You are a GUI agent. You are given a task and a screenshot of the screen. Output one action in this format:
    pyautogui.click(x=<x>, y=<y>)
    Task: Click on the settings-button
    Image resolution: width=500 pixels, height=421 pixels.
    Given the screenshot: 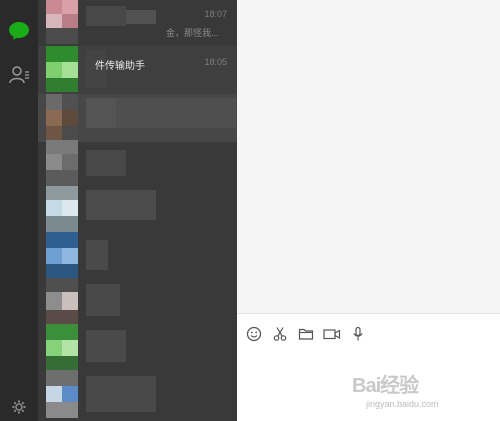 What is the action you would take?
    pyautogui.click(x=19, y=407)
    